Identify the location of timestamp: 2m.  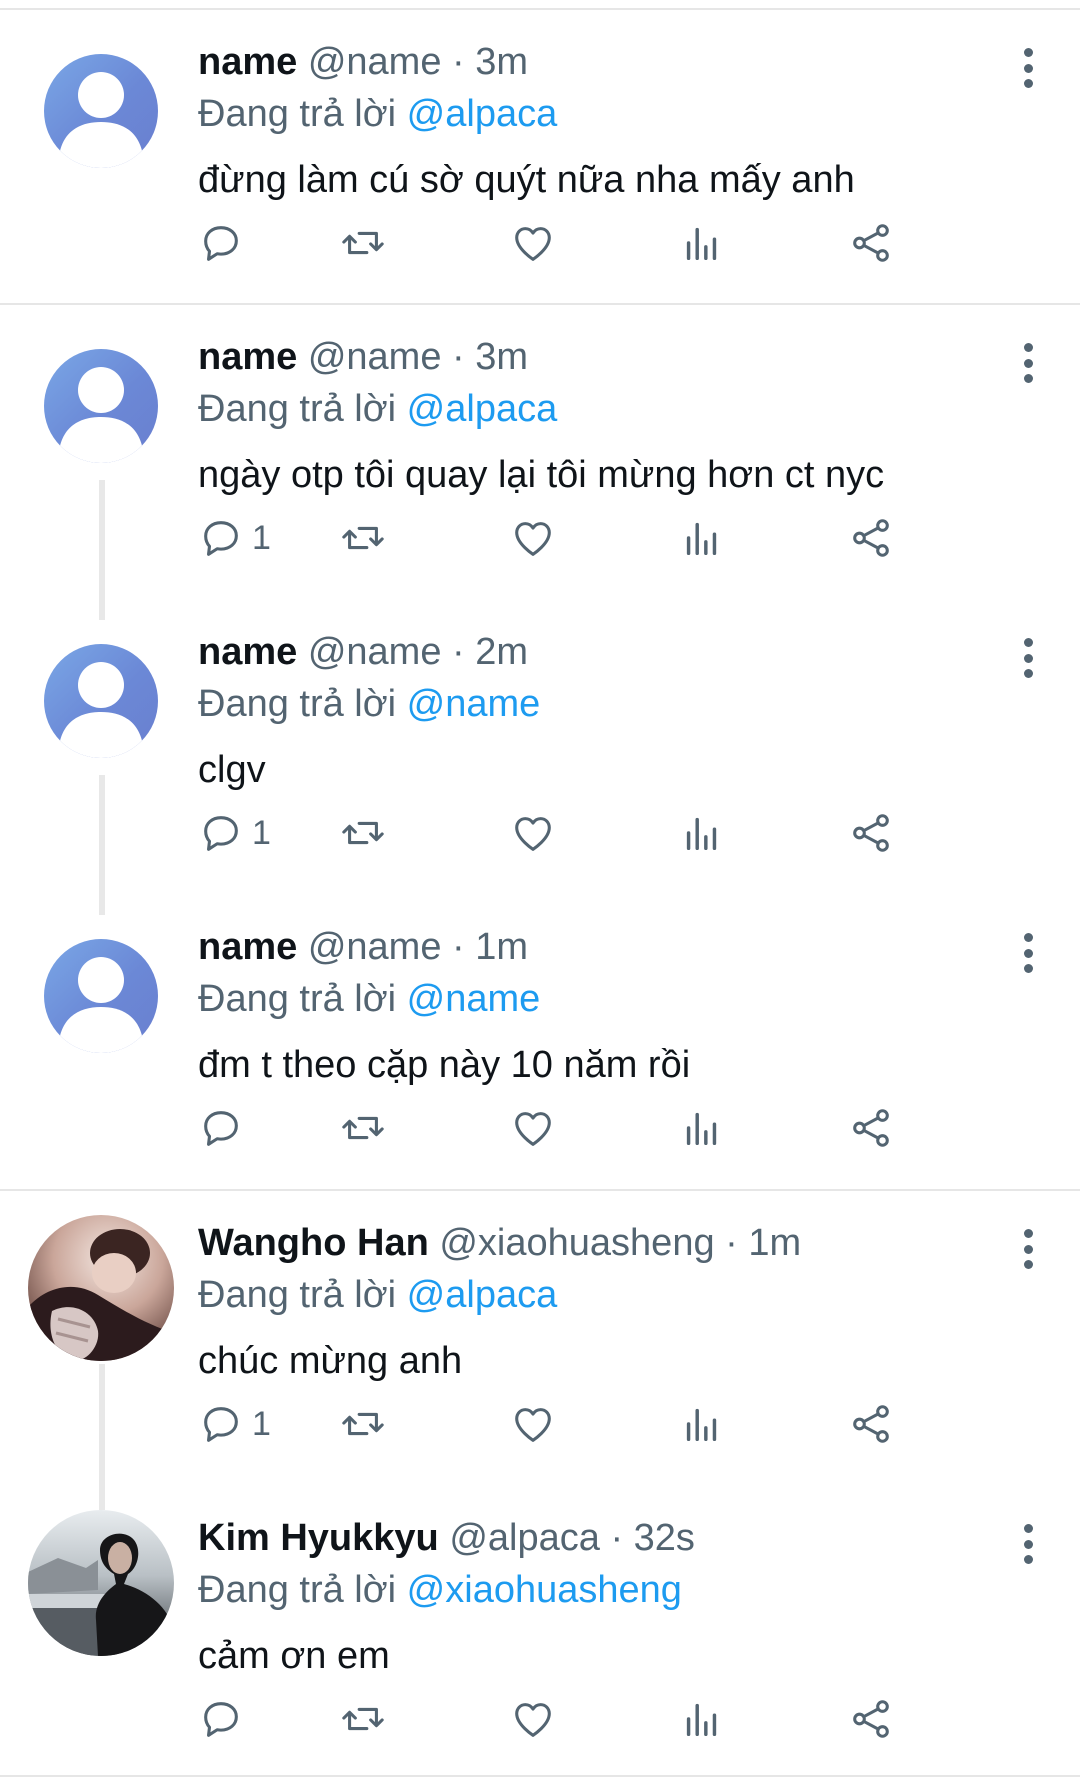
(501, 652).